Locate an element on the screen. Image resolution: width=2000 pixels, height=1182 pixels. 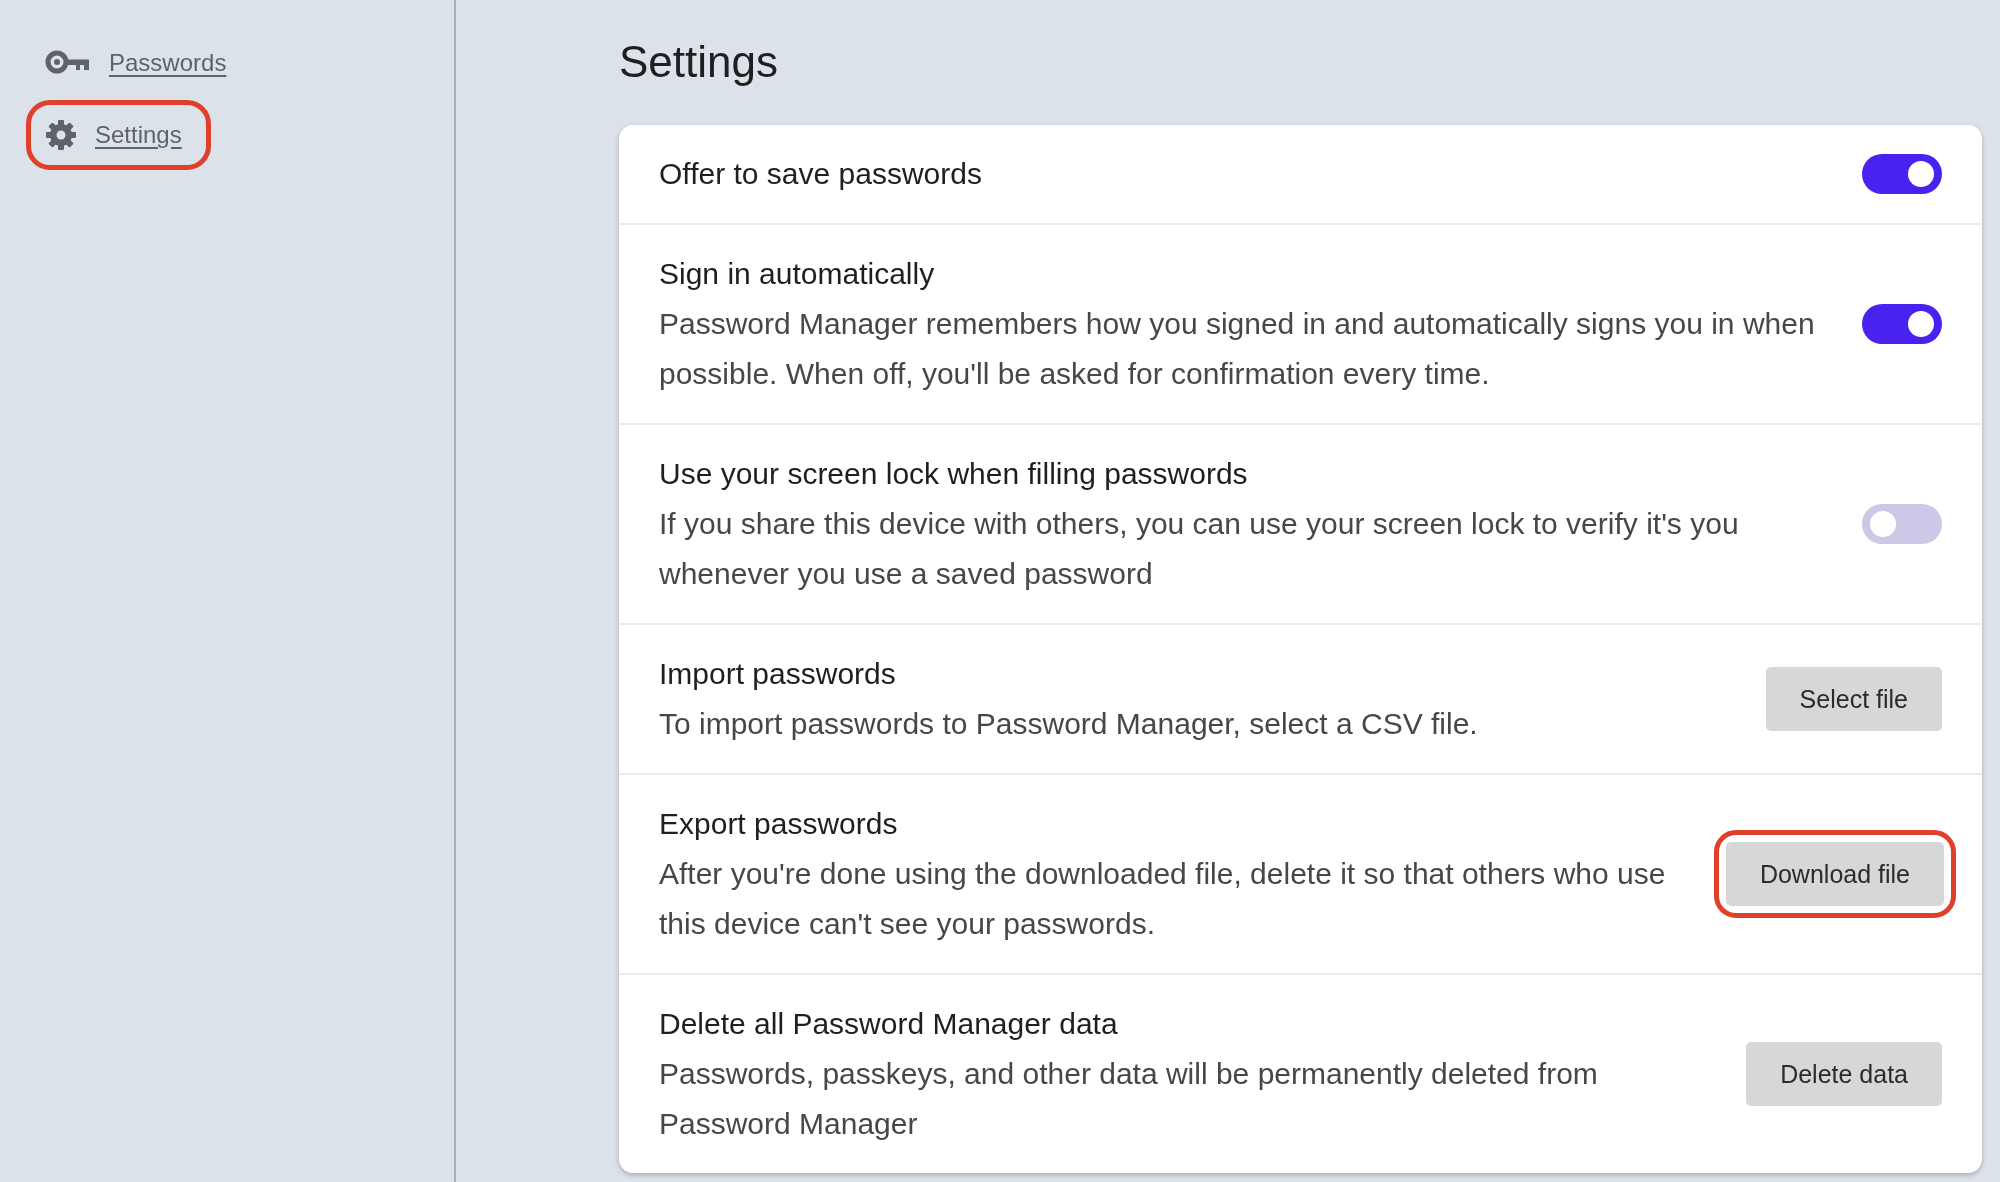
annotation-ring: Settings is located at coordinates (118, 135).